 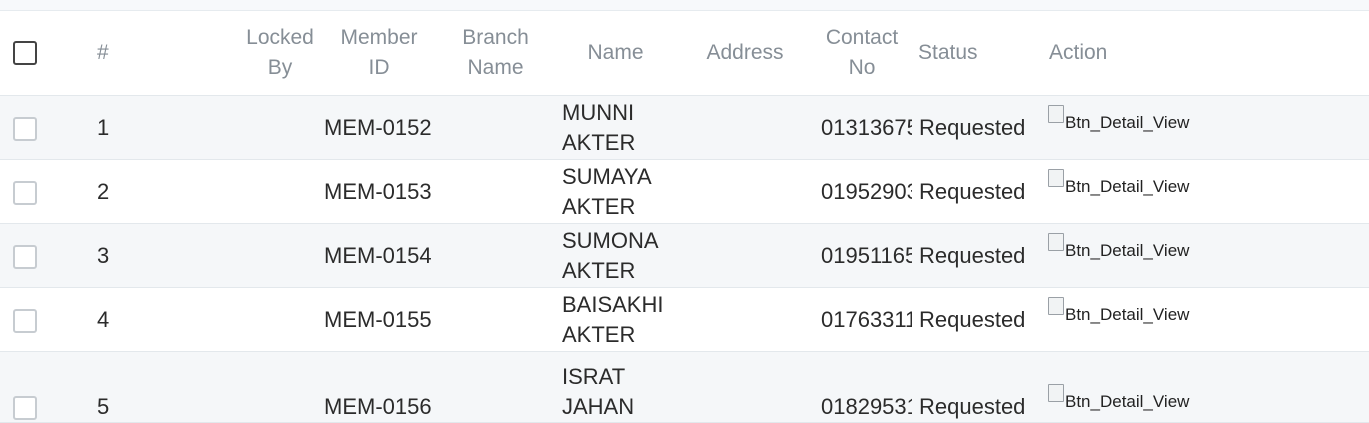 What do you see at coordinates (615, 319) in the screenshot?
I see `row-name: BAISAKHI AKTER` at bounding box center [615, 319].